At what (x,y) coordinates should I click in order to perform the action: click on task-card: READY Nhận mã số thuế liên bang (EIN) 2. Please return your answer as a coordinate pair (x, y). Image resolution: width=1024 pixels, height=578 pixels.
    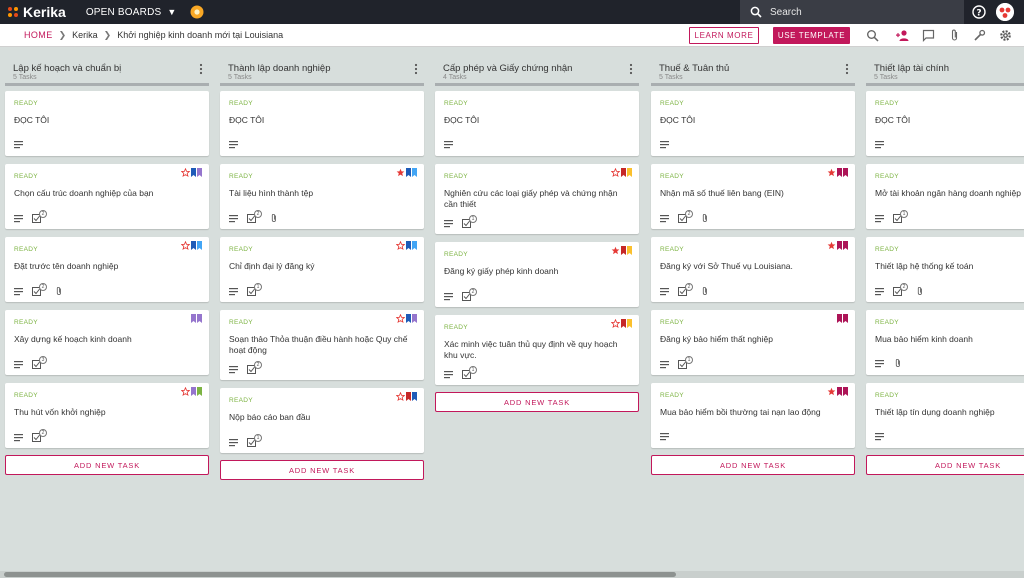
    Looking at the image, I should click on (753, 196).